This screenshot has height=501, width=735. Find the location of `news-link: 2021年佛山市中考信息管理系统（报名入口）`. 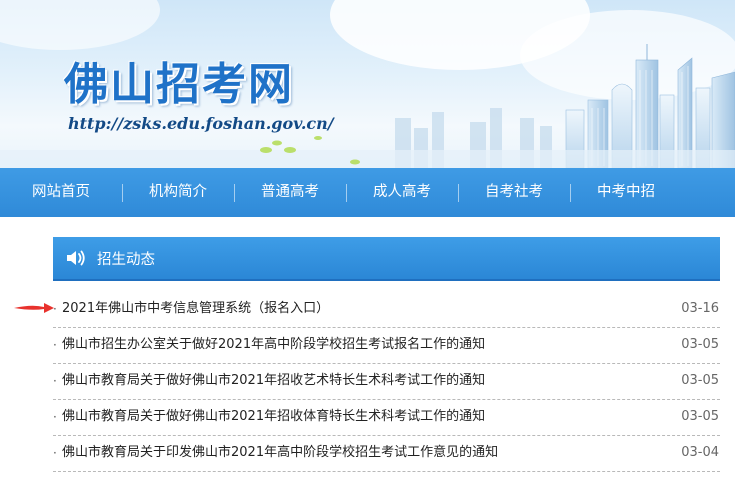

news-link: 2021年佛山市中考信息管理系统（报名入口） is located at coordinates (195, 309).